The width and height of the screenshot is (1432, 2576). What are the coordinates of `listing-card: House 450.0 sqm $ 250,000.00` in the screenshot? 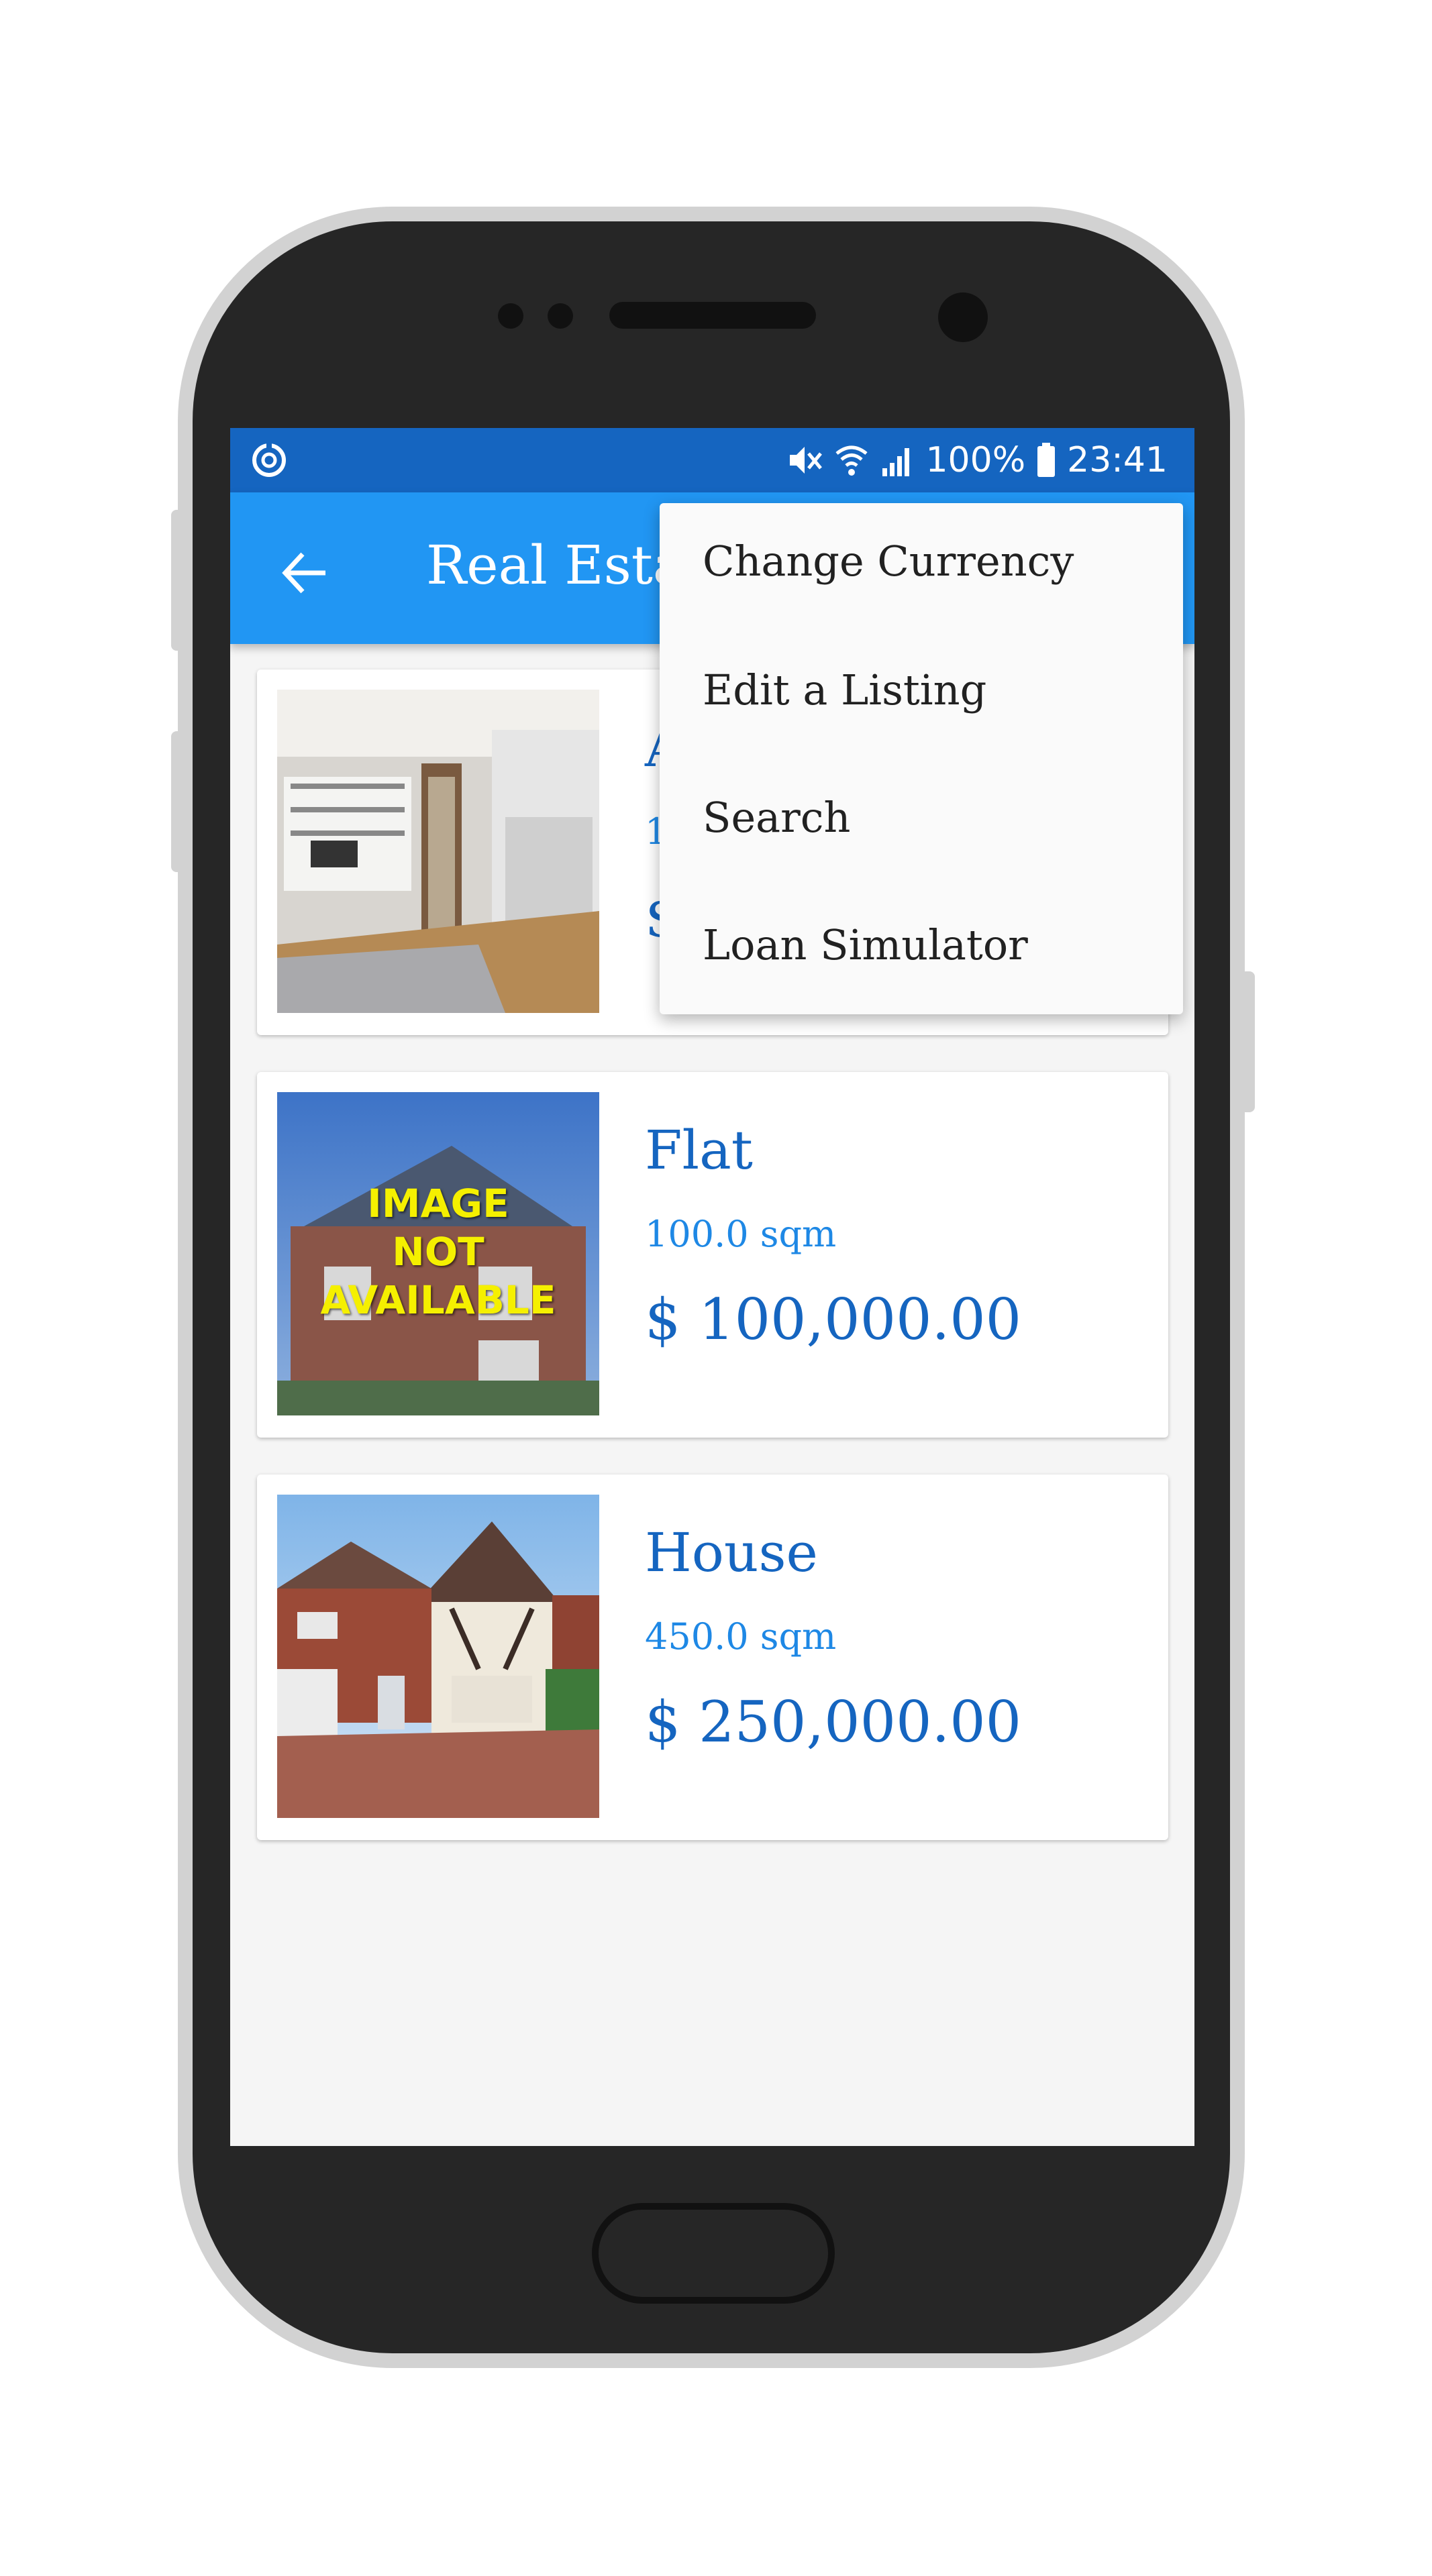 It's located at (713, 1657).